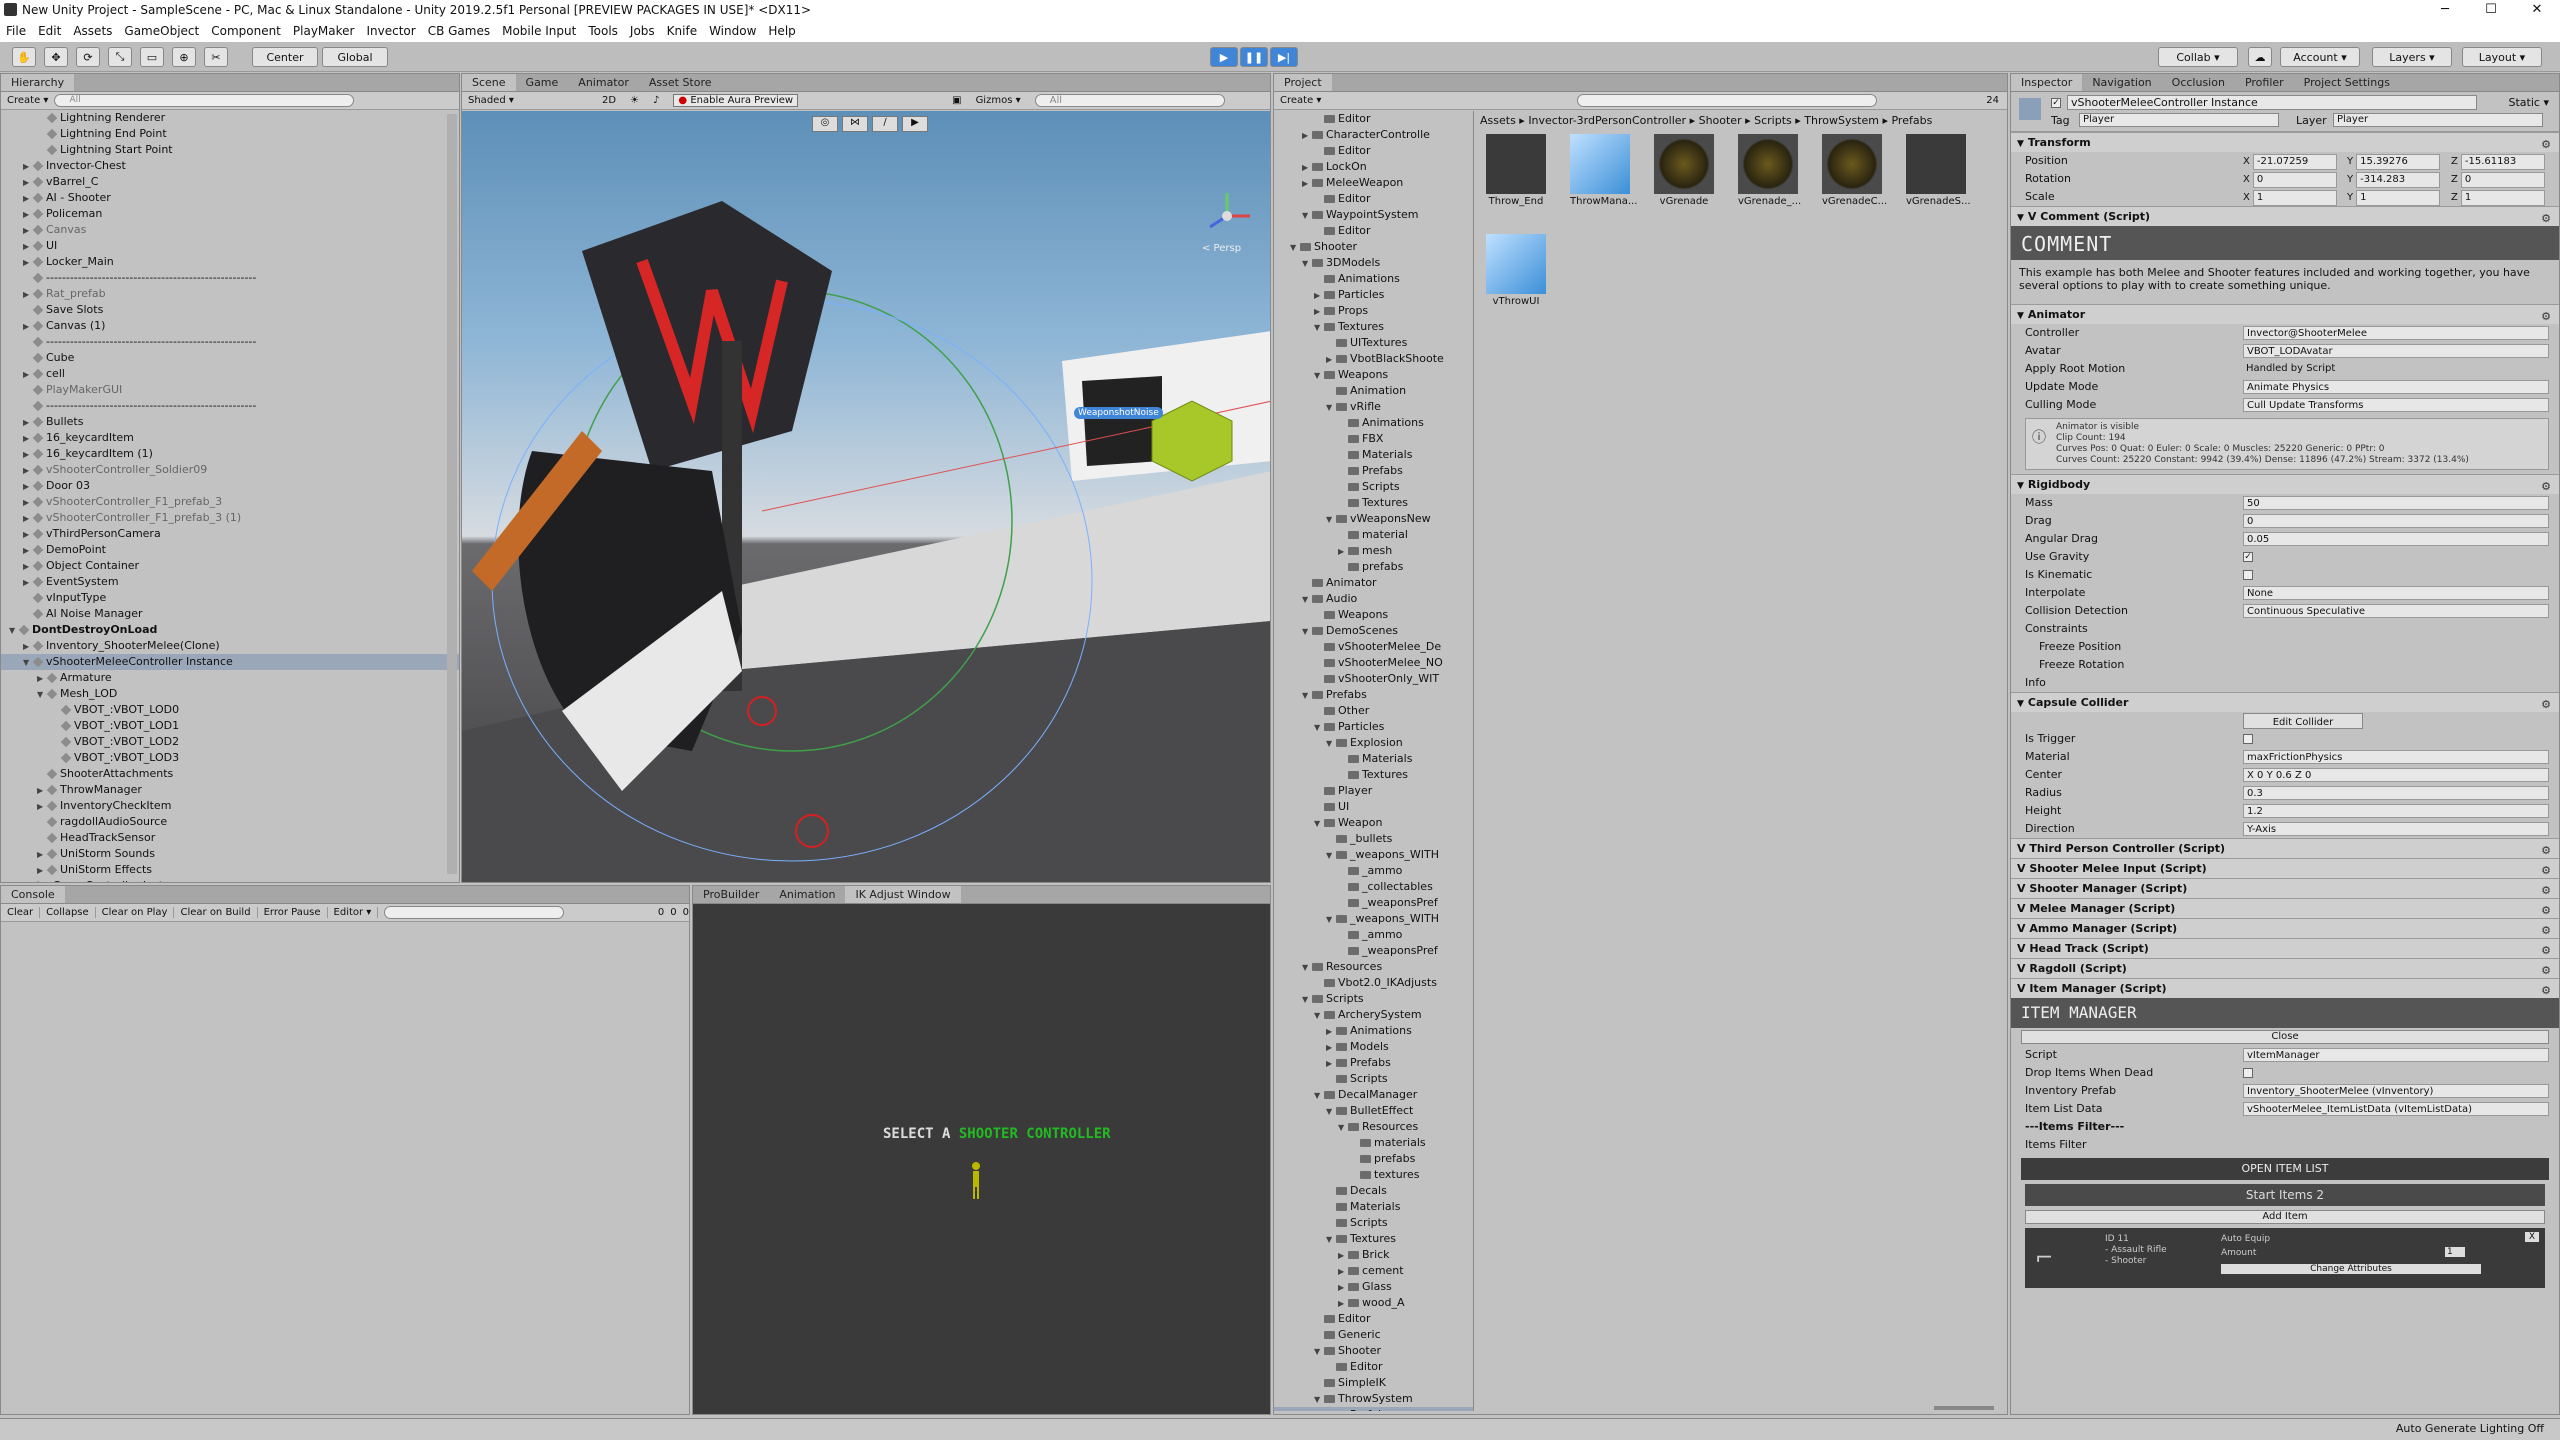 The width and height of the screenshot is (2560, 1440). I want to click on animator-component-header: ▼ Animator ⚙, so click(2285, 314).